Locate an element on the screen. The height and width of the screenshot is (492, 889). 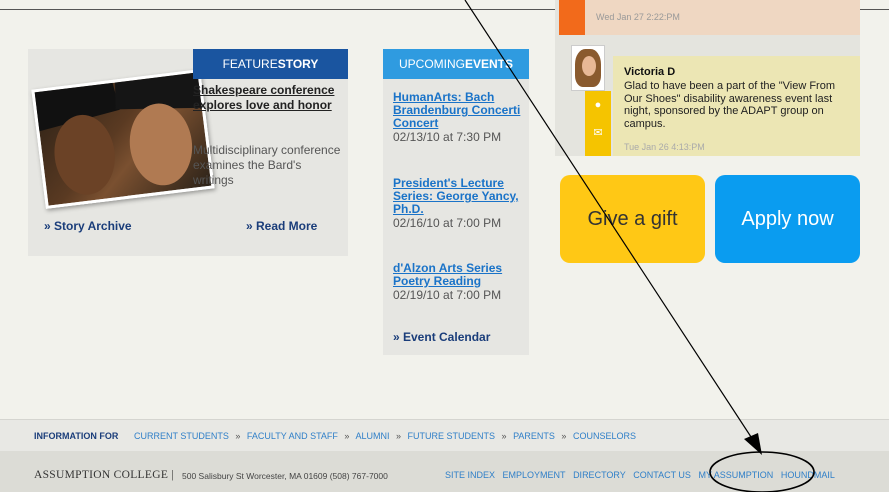
post-timestamp: Wed Jan 27 2:22:PM is located at coordinates (638, 17).